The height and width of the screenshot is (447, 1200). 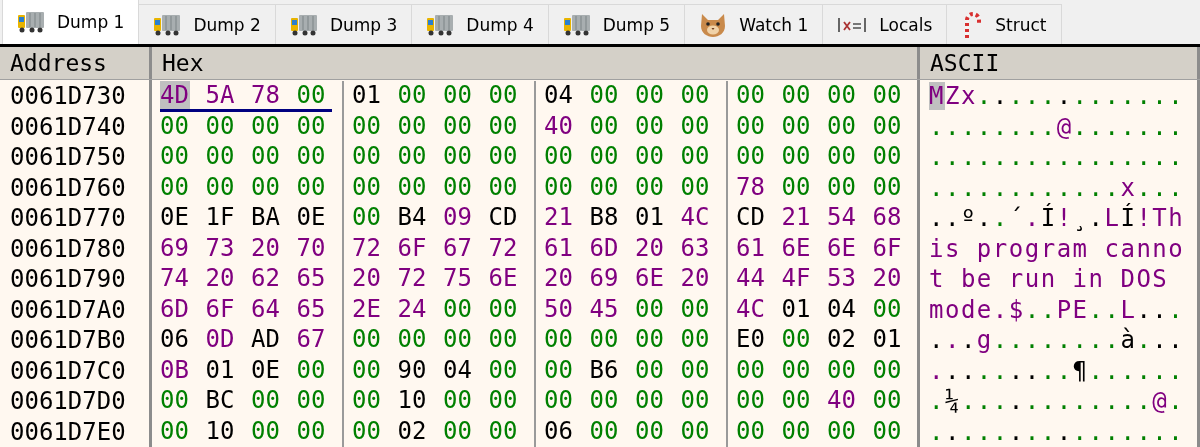 I want to click on tab: Dump 1, so click(x=71, y=22).